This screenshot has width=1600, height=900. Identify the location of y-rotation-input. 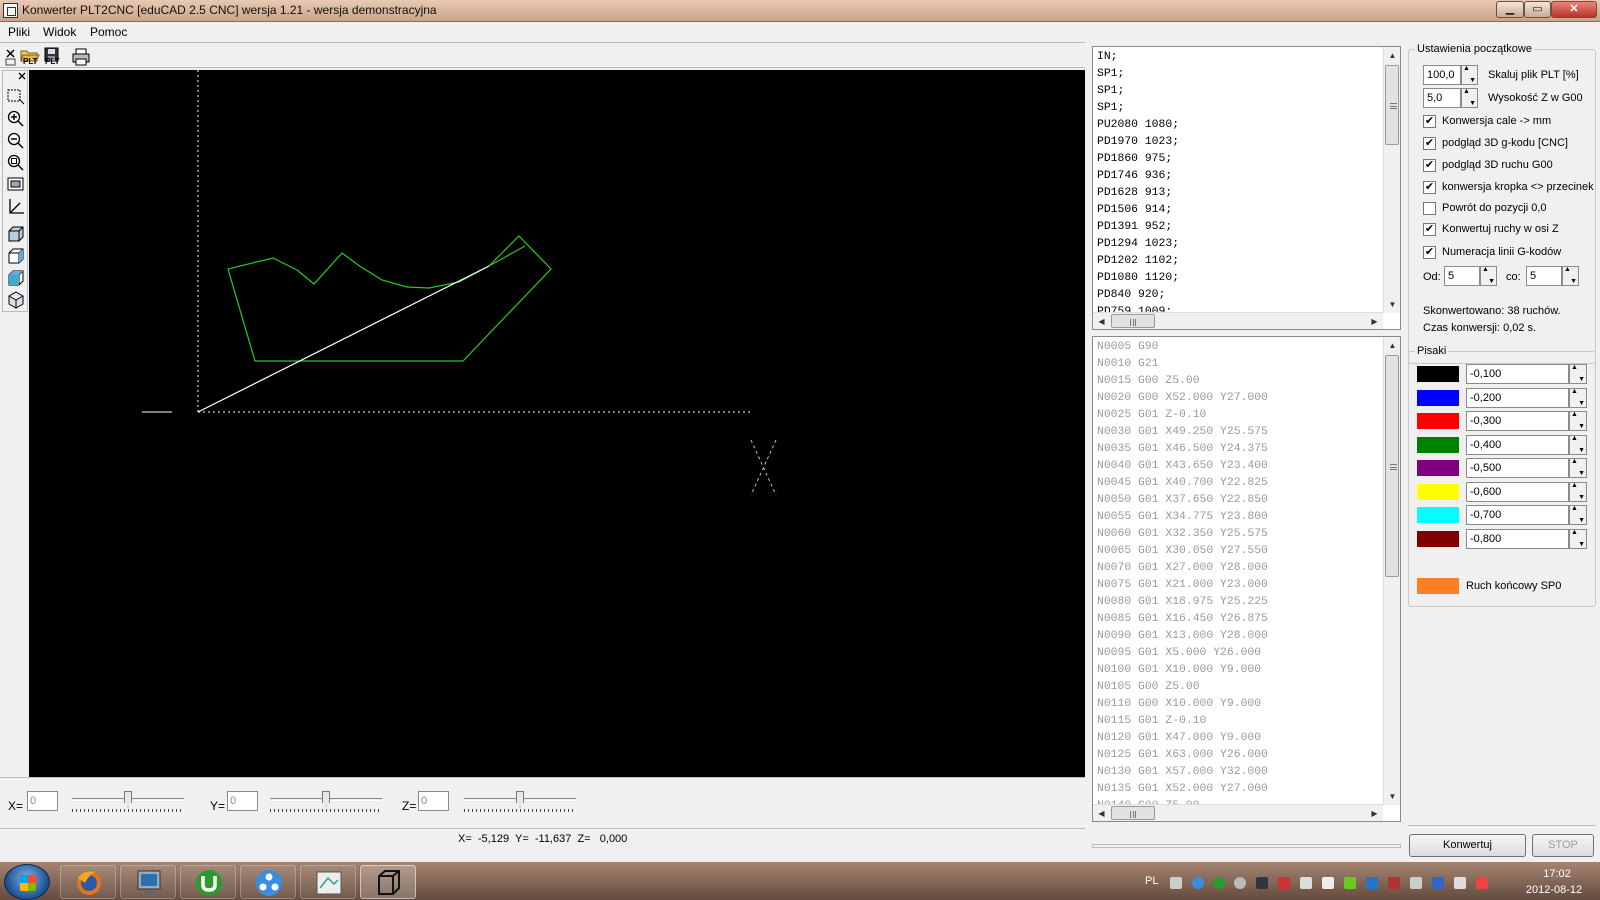
(242, 801).